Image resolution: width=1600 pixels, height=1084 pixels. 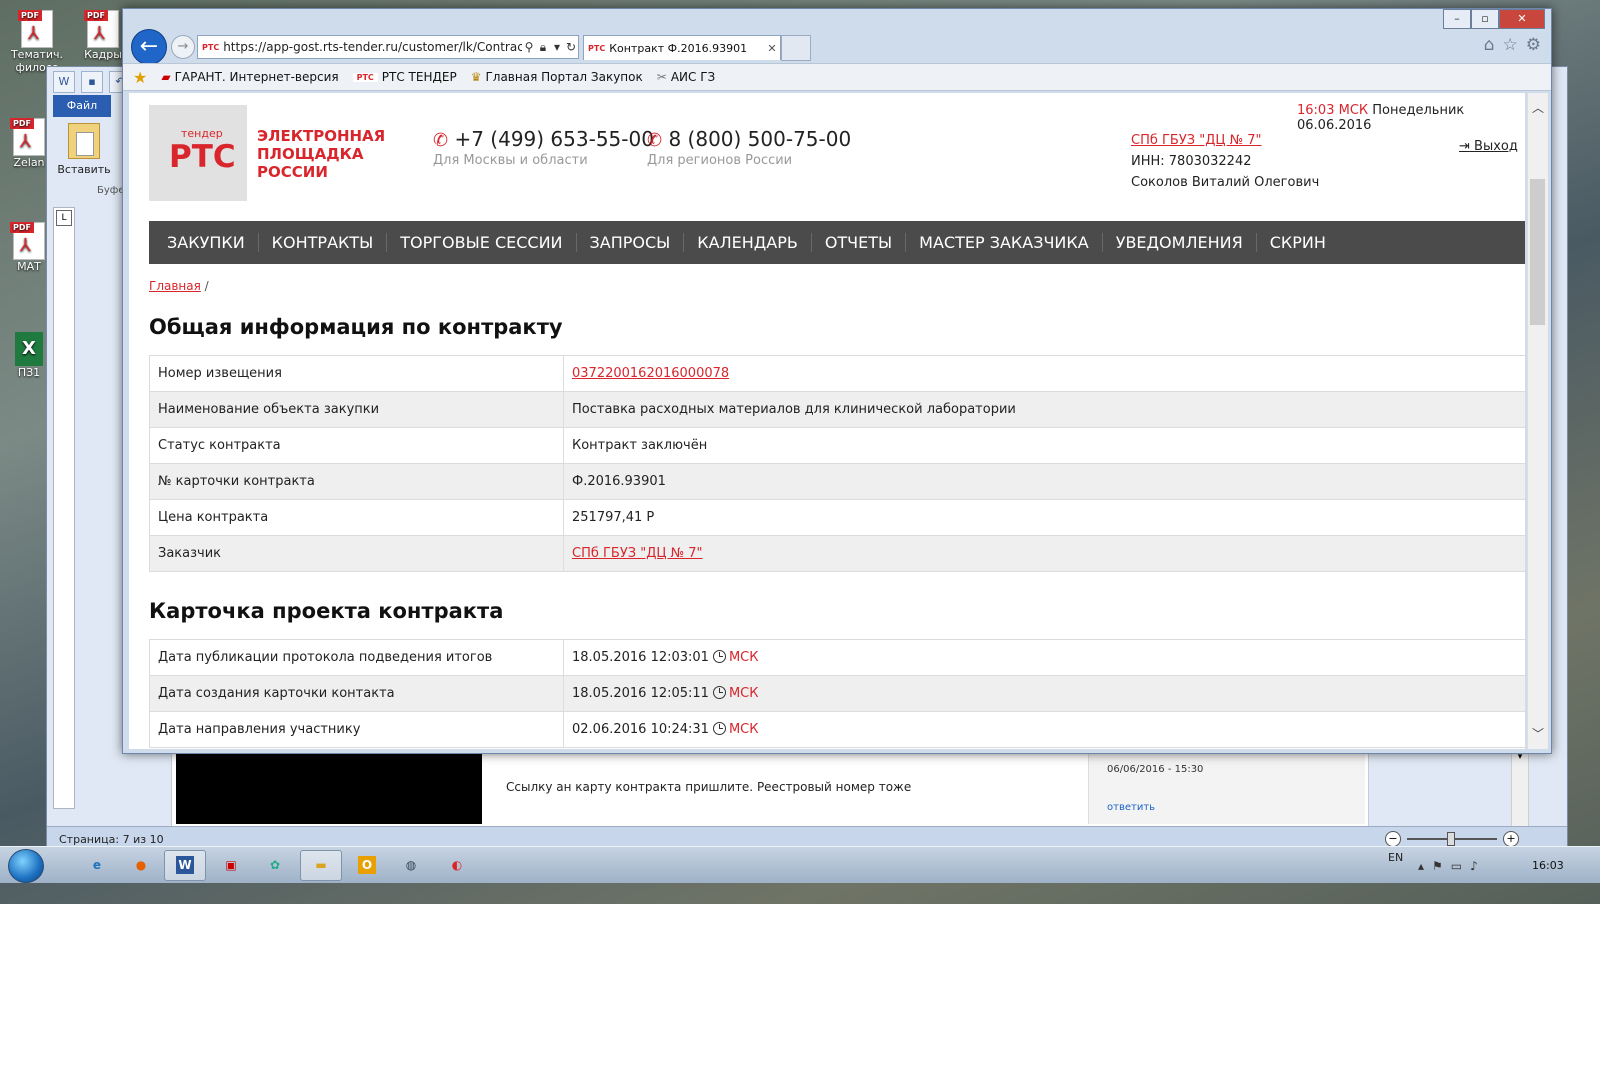 What do you see at coordinates (323, 242) in the screenshot?
I see `menu-item-contracts: КОНТРАКТЫ` at bounding box center [323, 242].